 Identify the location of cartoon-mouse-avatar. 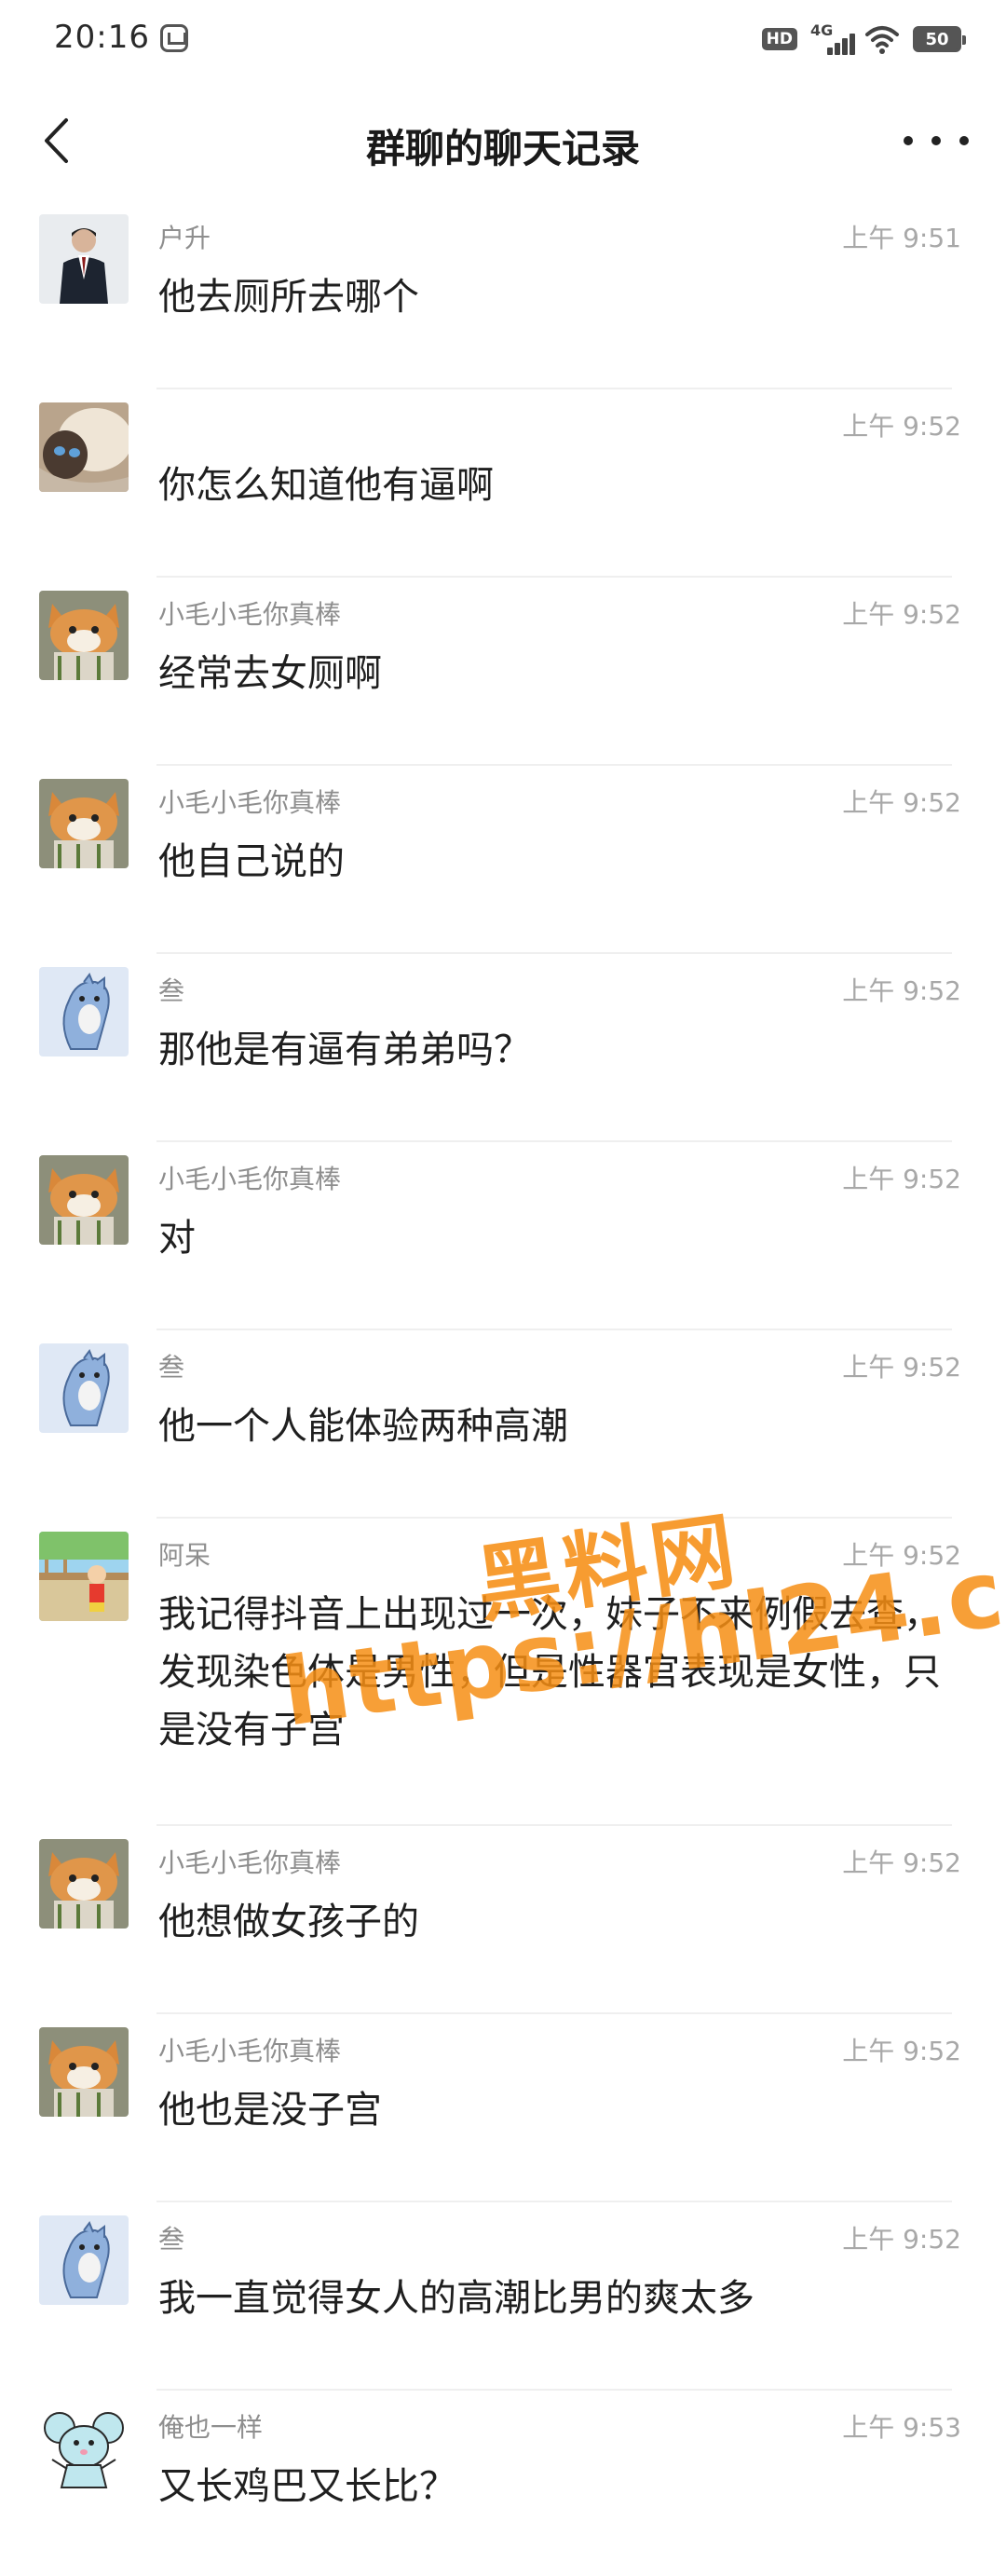
(84, 2448).